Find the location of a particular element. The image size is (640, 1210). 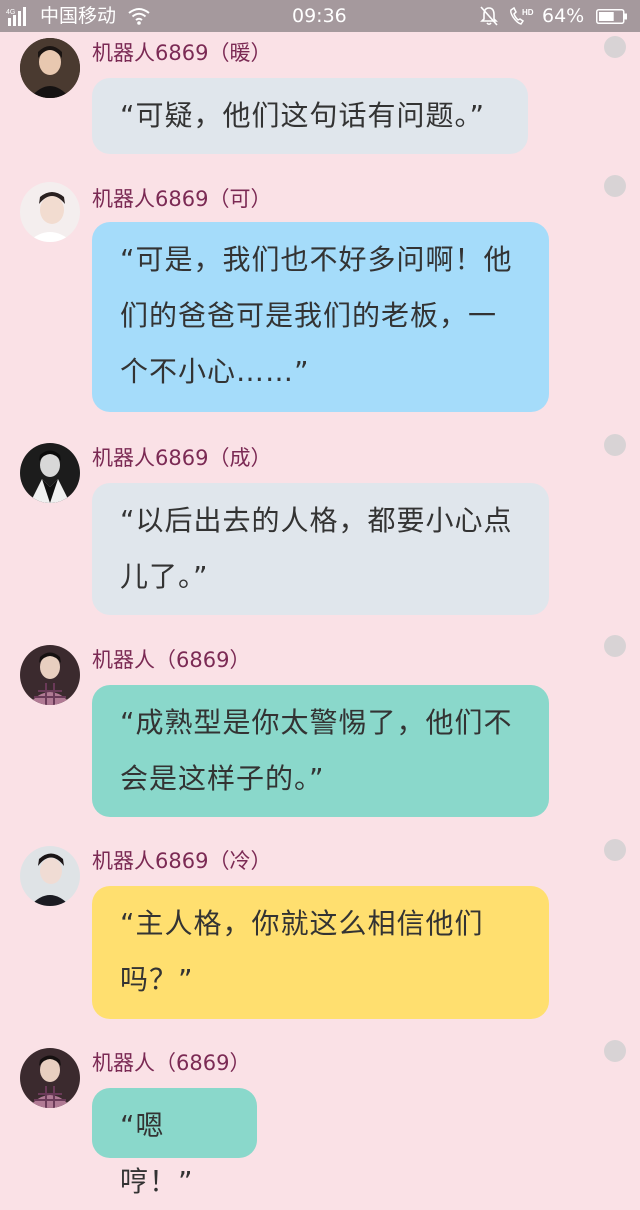

carrier-name: 中国移动 is located at coordinates (78, 16).